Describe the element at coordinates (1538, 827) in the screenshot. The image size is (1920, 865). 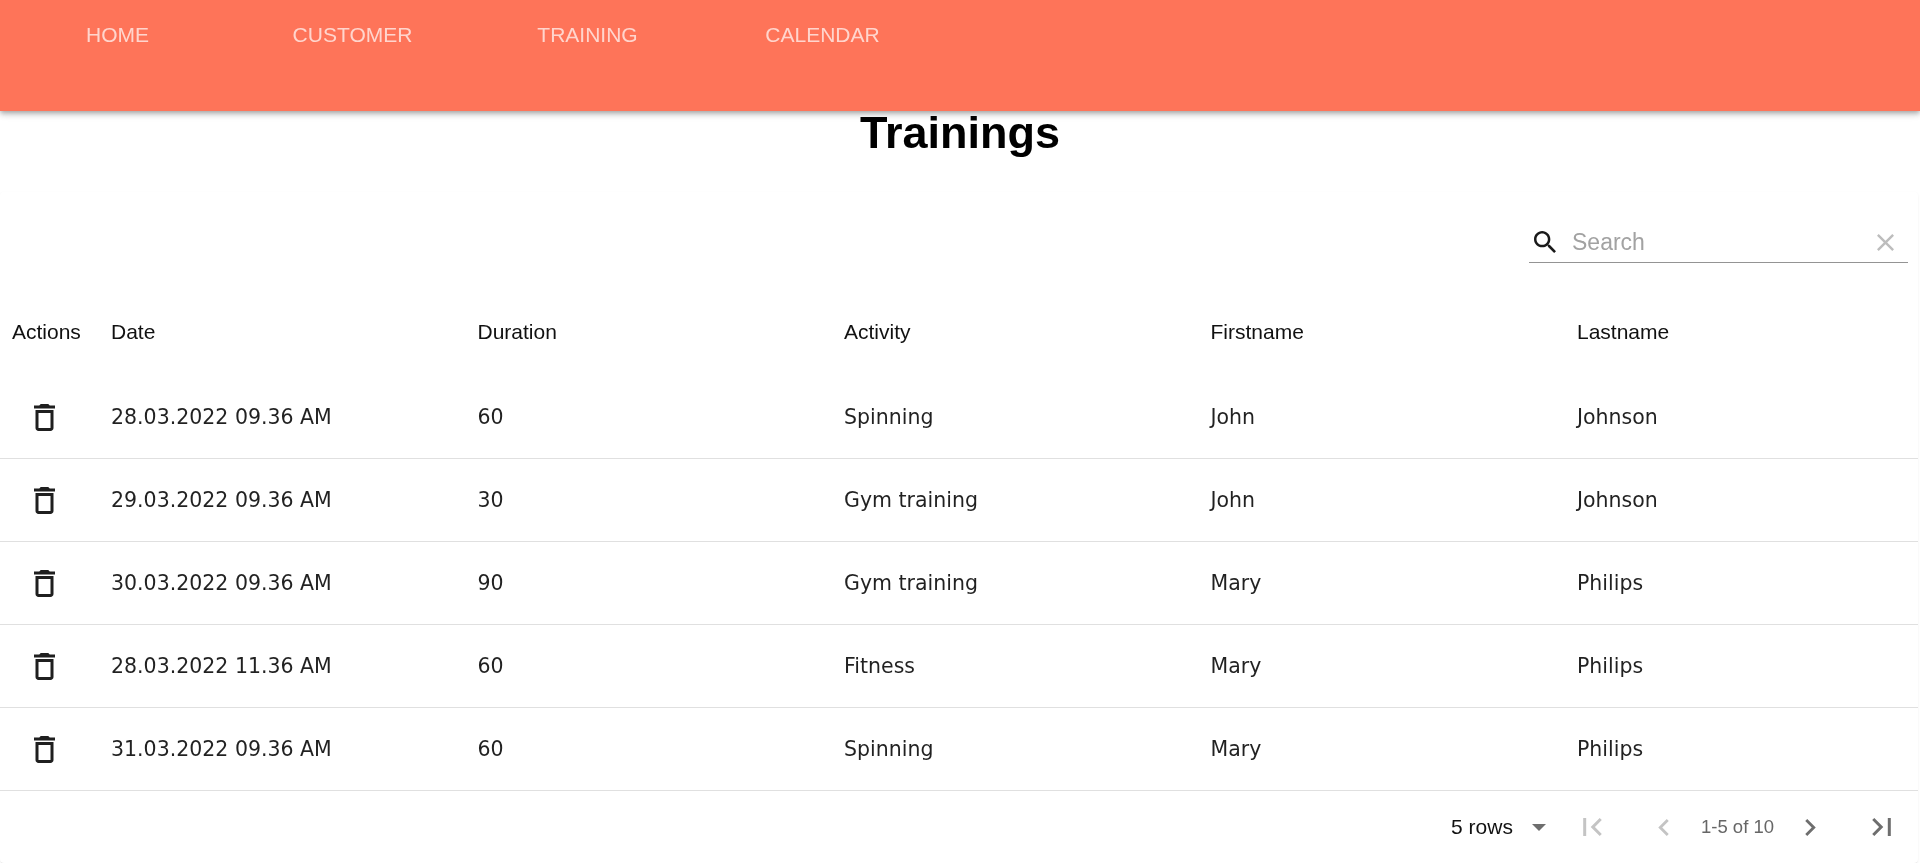
I see `caret-icon` at that location.